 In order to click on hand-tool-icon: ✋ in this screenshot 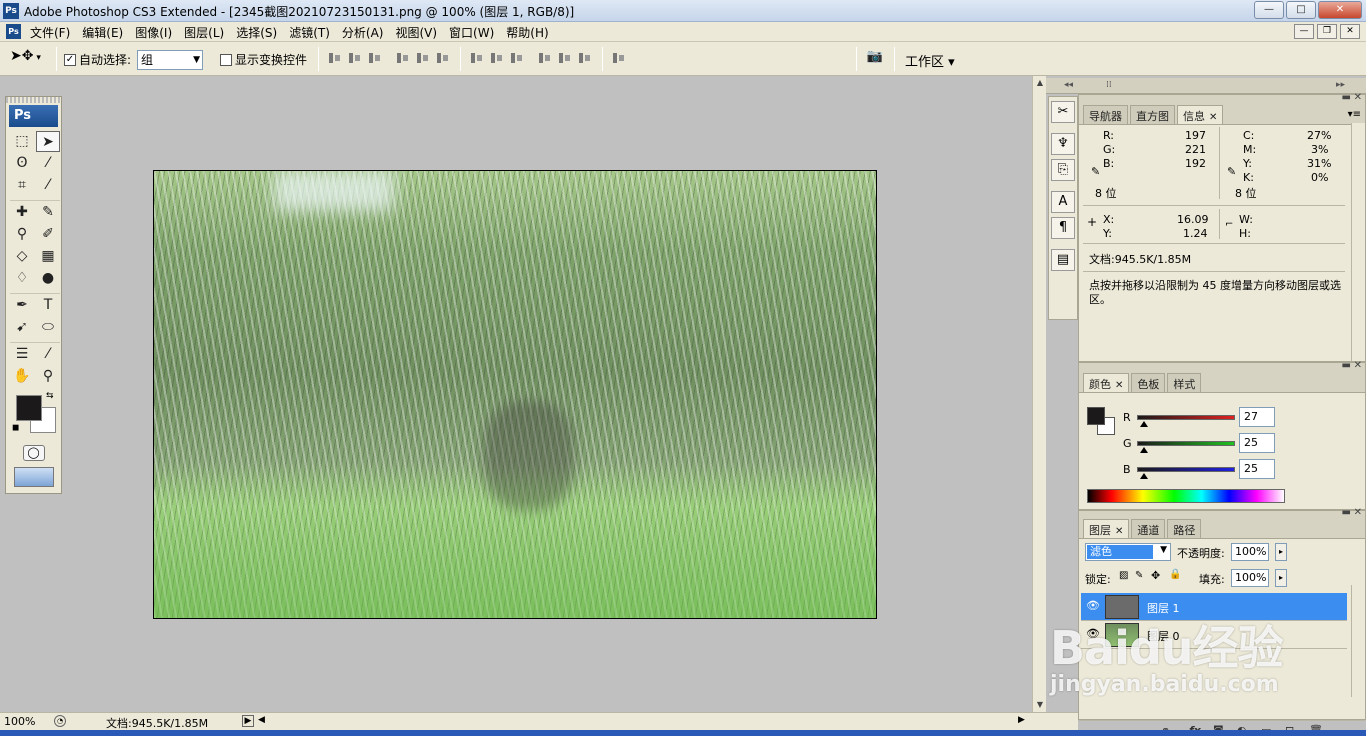, I will do `click(22, 376)`.